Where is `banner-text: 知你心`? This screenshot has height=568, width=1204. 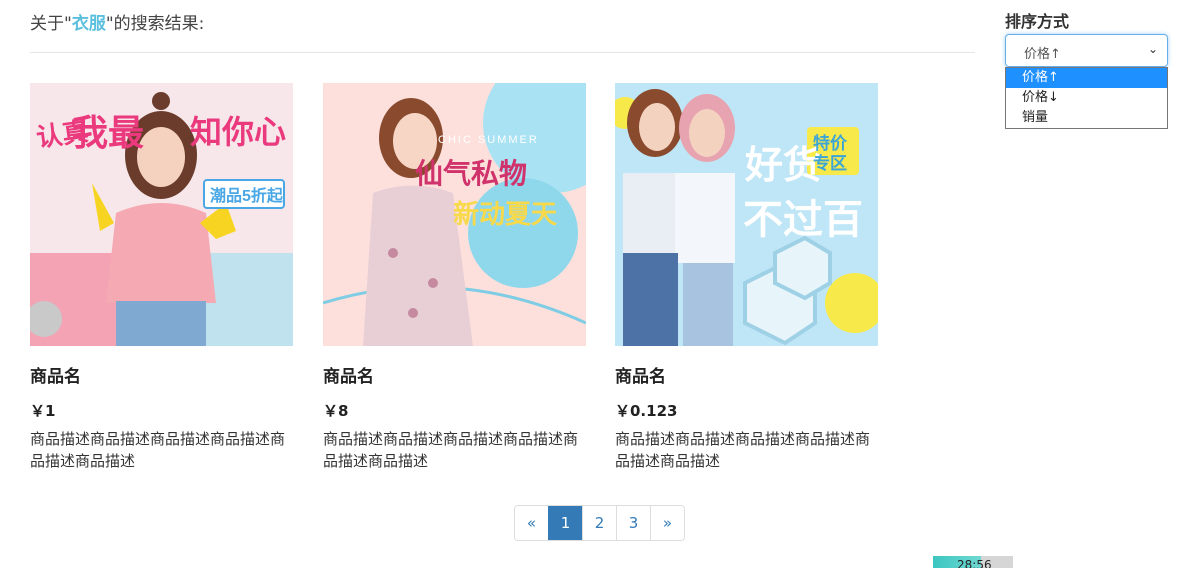 banner-text: 知你心 is located at coordinates (238, 132).